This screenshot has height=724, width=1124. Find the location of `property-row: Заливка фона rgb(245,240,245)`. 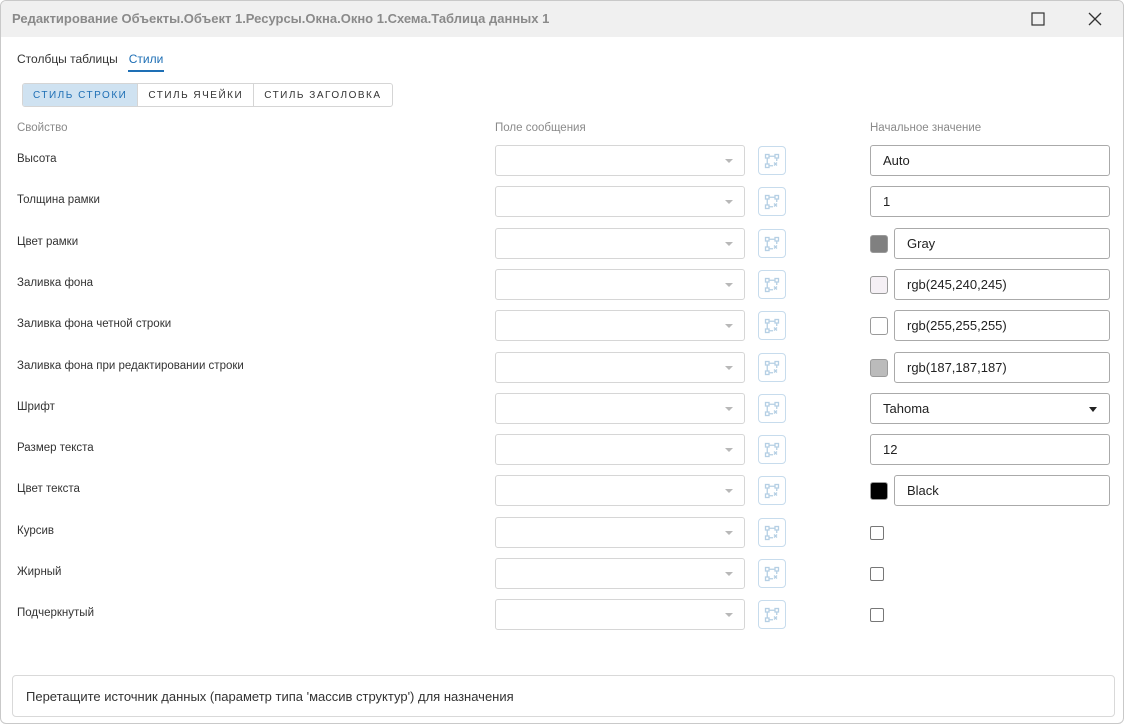

property-row: Заливка фона rgb(245,240,245) is located at coordinates (562, 285).